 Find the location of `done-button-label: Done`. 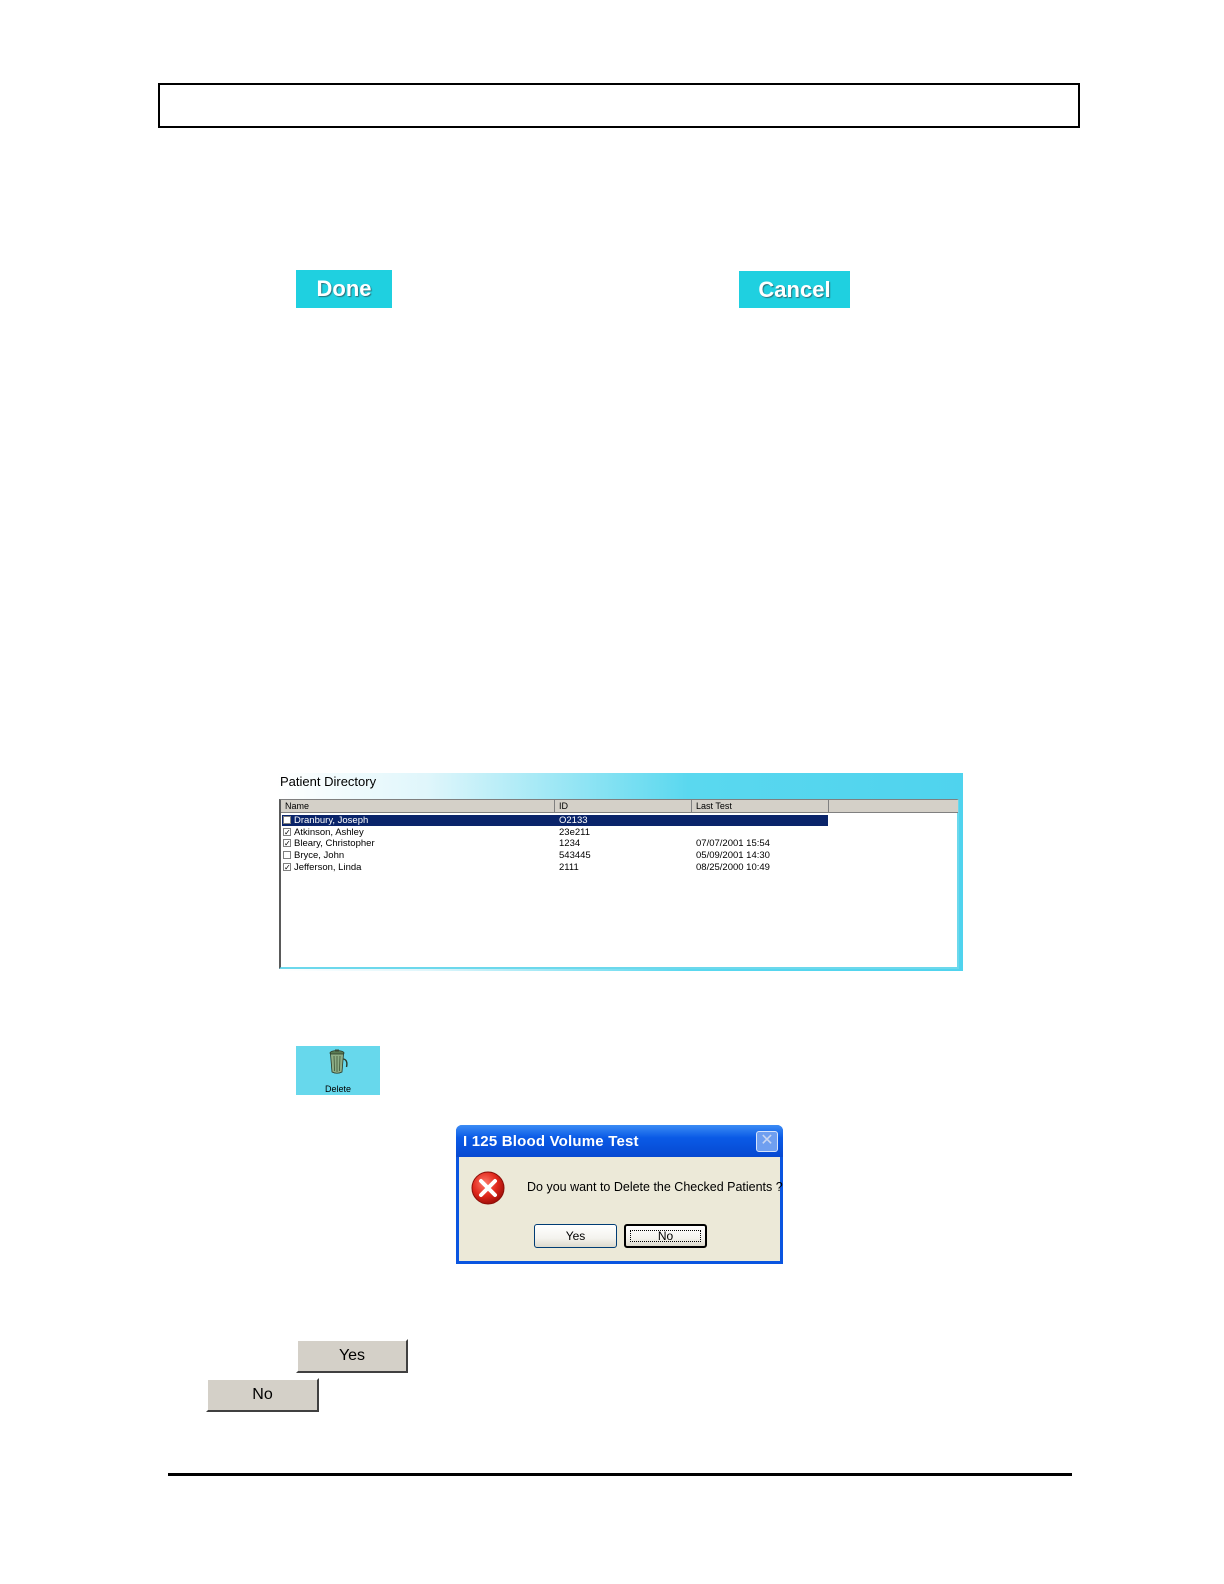

done-button-label: Done is located at coordinates (344, 288).